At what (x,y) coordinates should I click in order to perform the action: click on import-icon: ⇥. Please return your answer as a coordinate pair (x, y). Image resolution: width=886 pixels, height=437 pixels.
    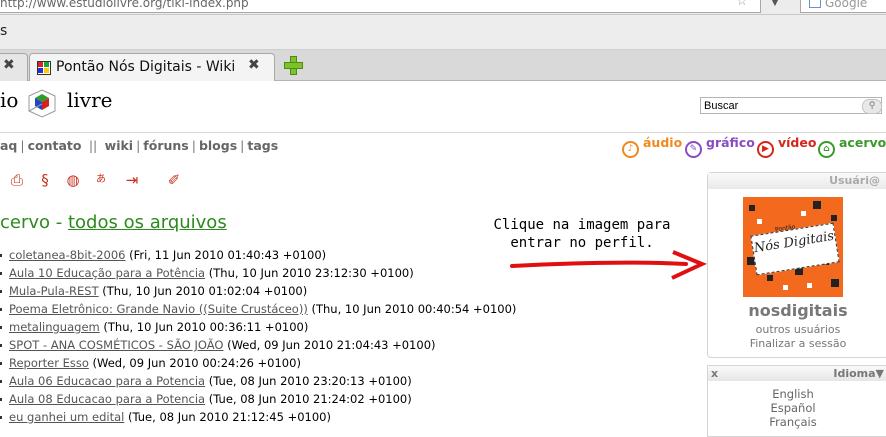
    Looking at the image, I should click on (132, 180).